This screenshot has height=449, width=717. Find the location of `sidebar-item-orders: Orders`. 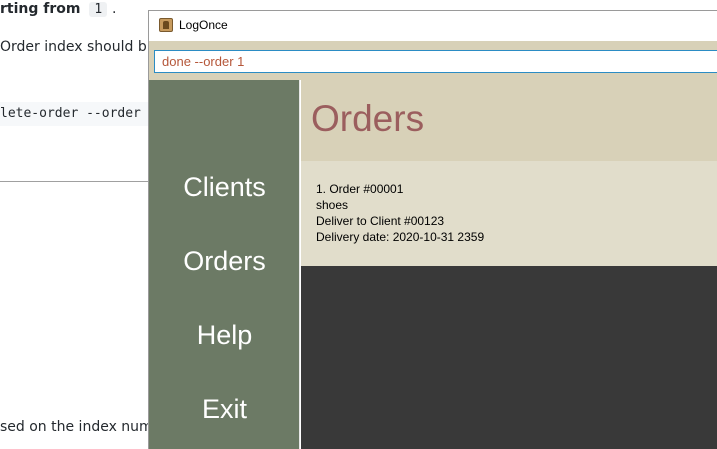

sidebar-item-orders: Orders is located at coordinates (224, 261).